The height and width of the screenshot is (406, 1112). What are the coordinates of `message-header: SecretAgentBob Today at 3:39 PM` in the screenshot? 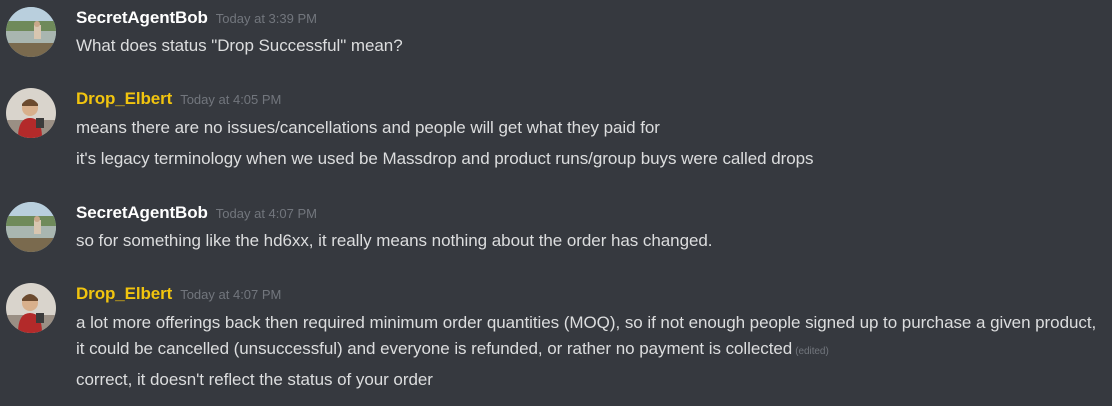 It's located at (196, 18).